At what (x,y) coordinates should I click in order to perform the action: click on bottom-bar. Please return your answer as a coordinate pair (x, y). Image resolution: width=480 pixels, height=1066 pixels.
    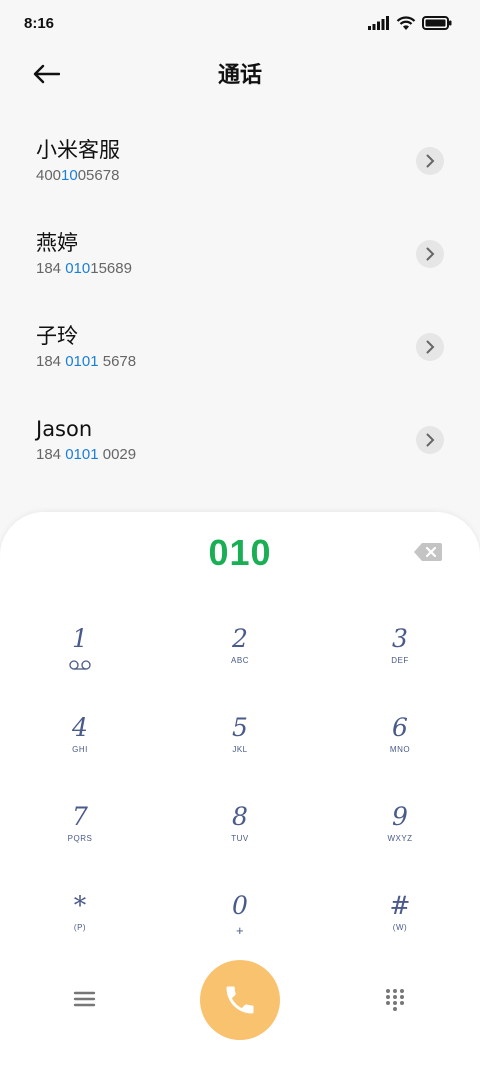
    Looking at the image, I should click on (240, 1001).